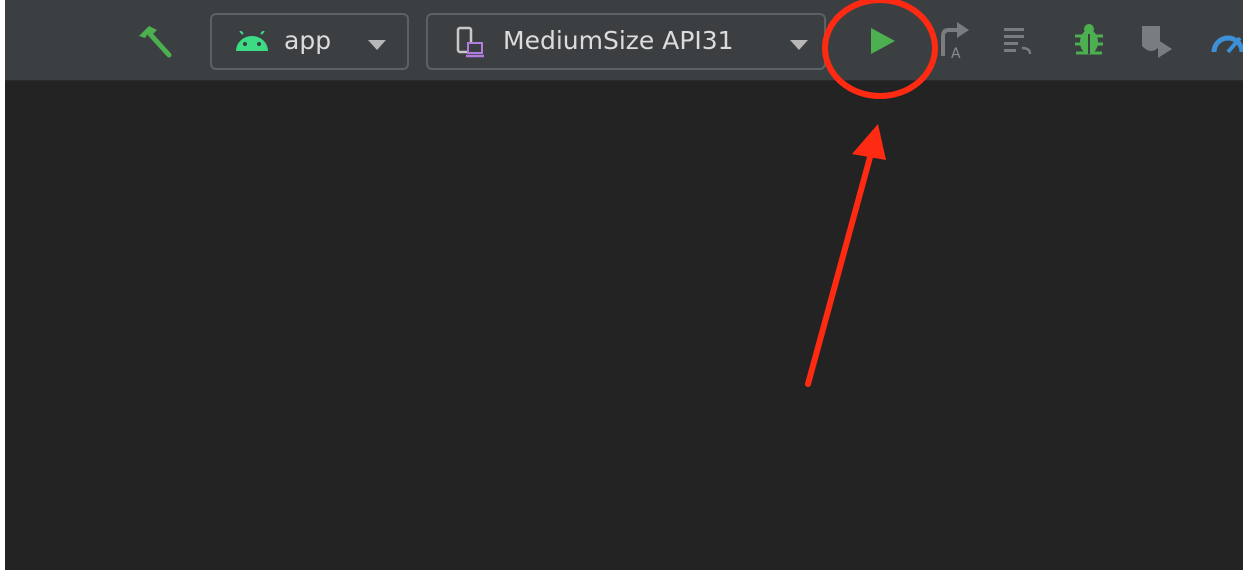  I want to click on android-icon, so click(252, 41).